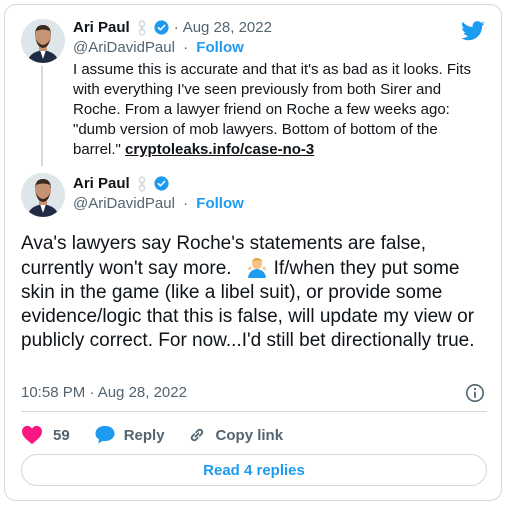  What do you see at coordinates (45, 435) in the screenshot?
I see `like-button: 59` at bounding box center [45, 435].